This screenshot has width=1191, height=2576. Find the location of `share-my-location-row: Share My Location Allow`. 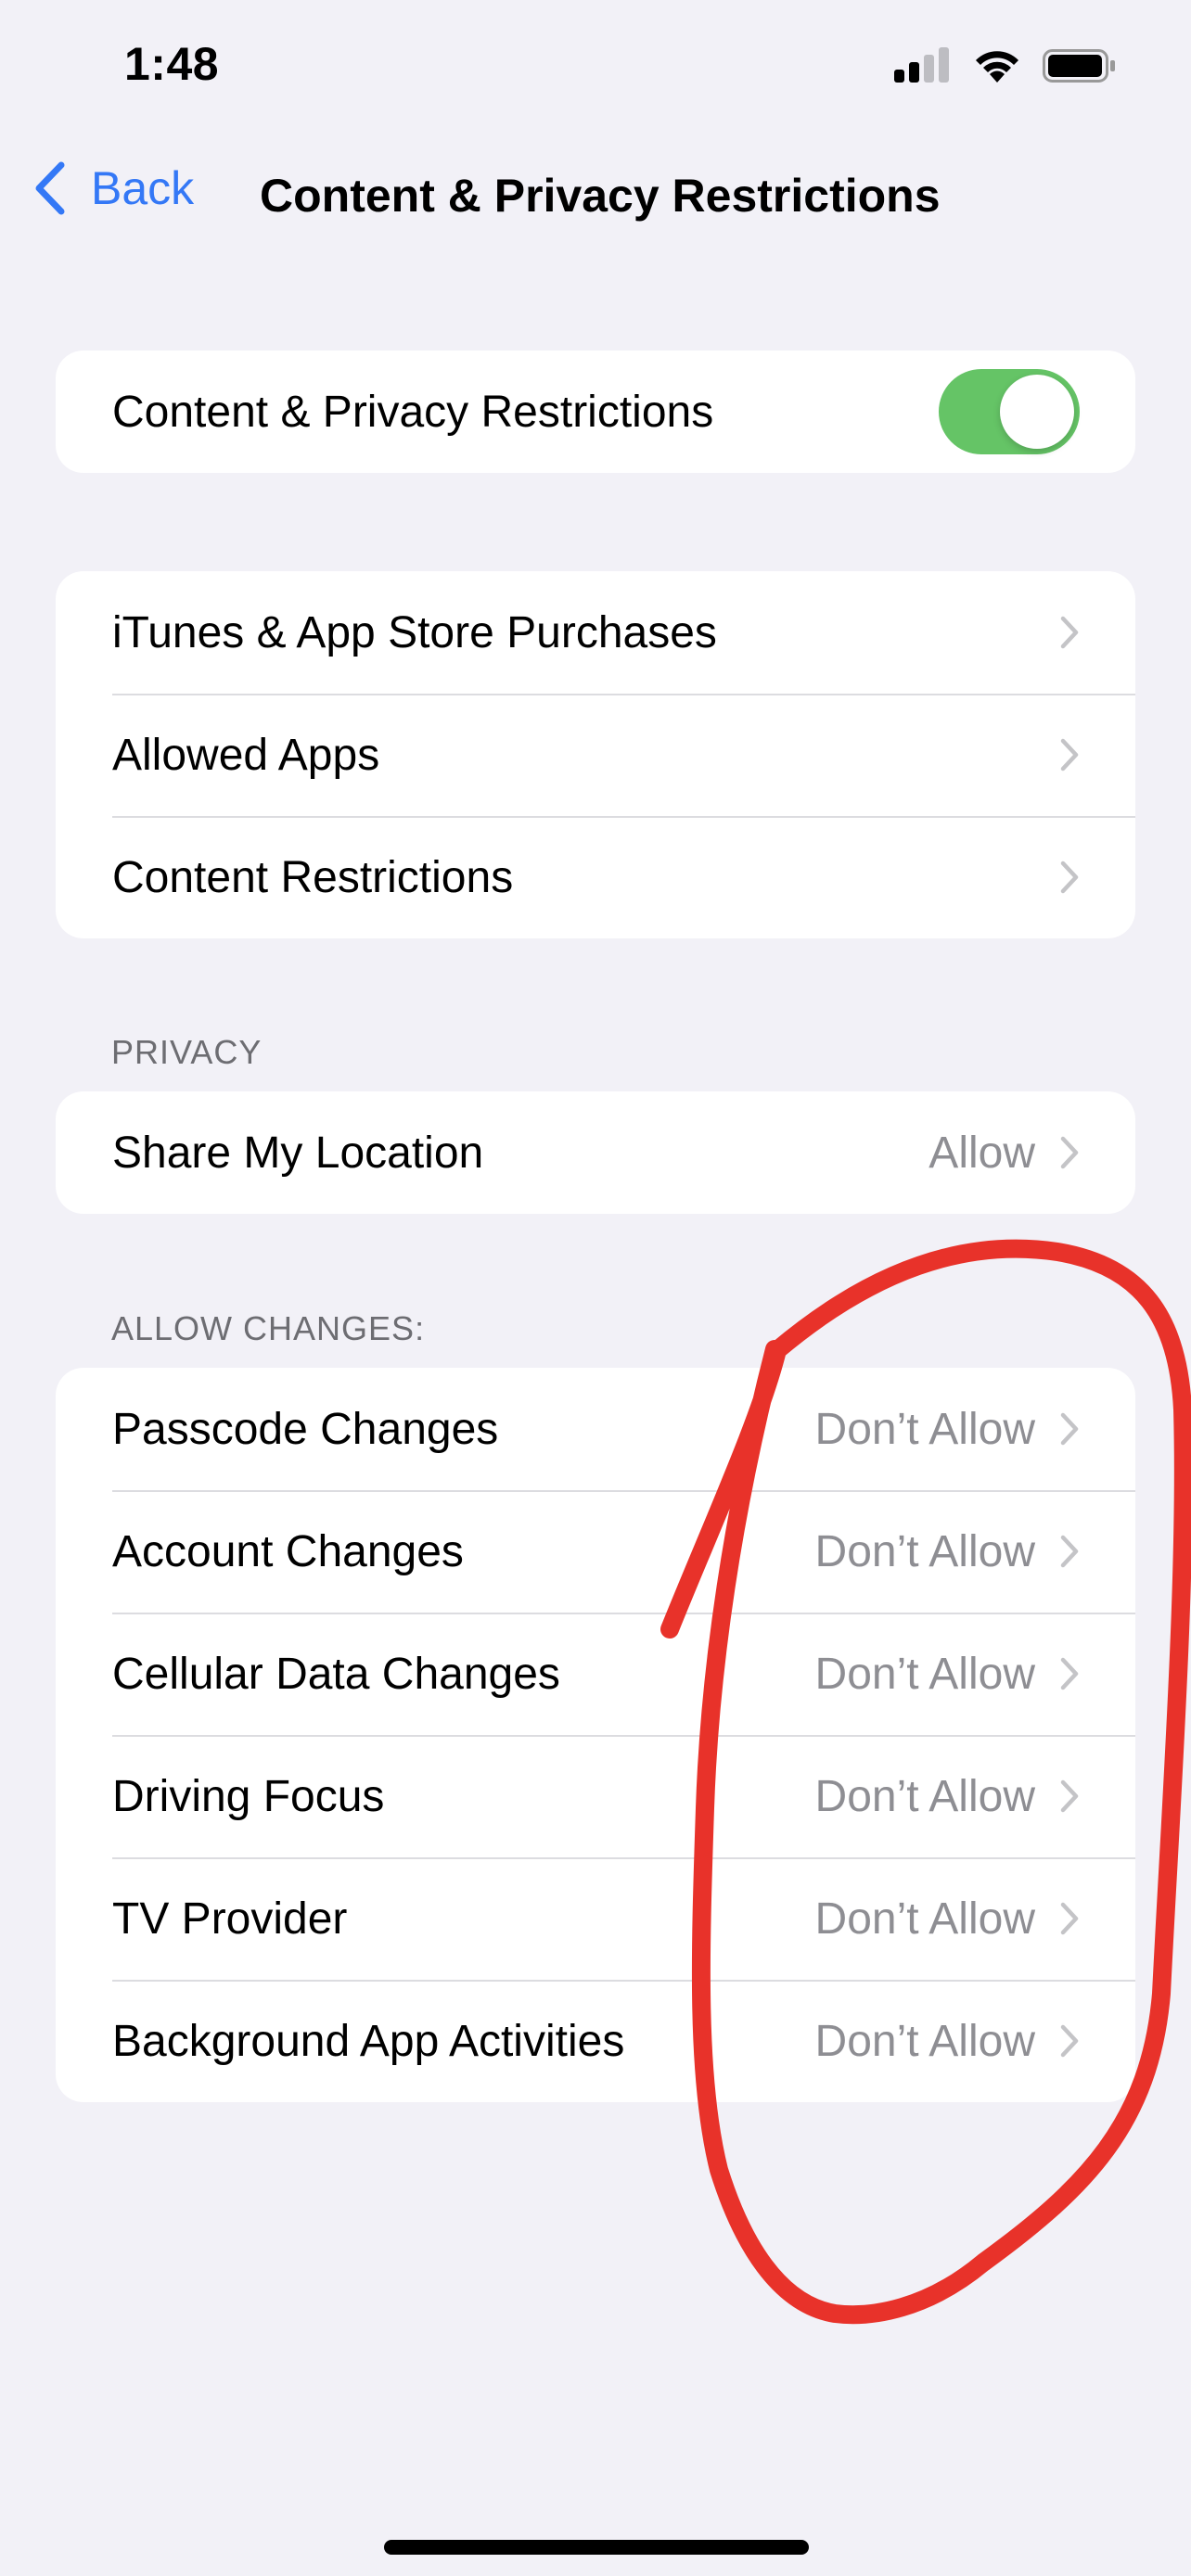

share-my-location-row: Share My Location Allow is located at coordinates (595, 1152).